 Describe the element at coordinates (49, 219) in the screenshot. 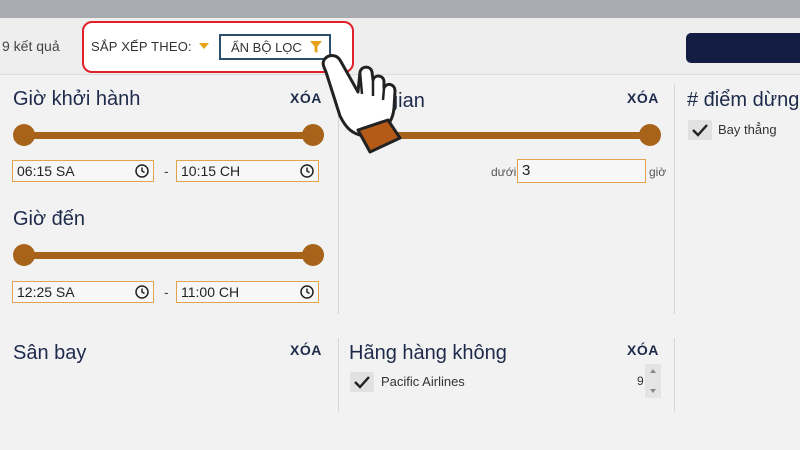

I see `arrival-time-title: Giờ đến` at that location.